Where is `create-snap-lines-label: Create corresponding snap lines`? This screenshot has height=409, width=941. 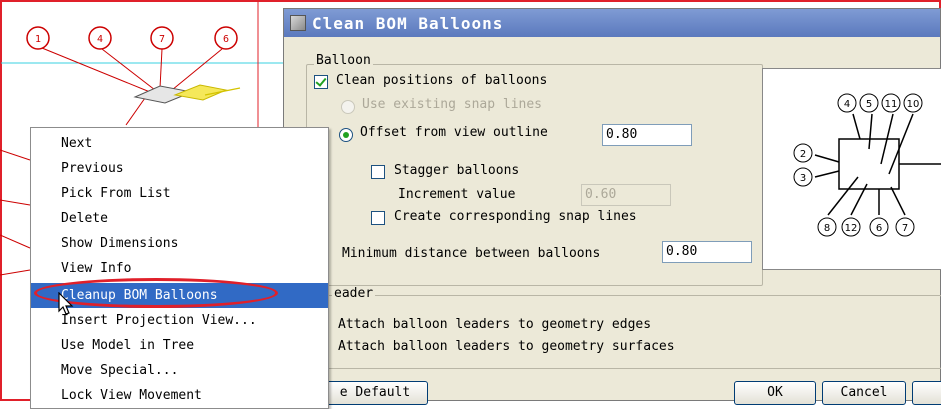 create-snap-lines-label: Create corresponding snap lines is located at coordinates (515, 216).